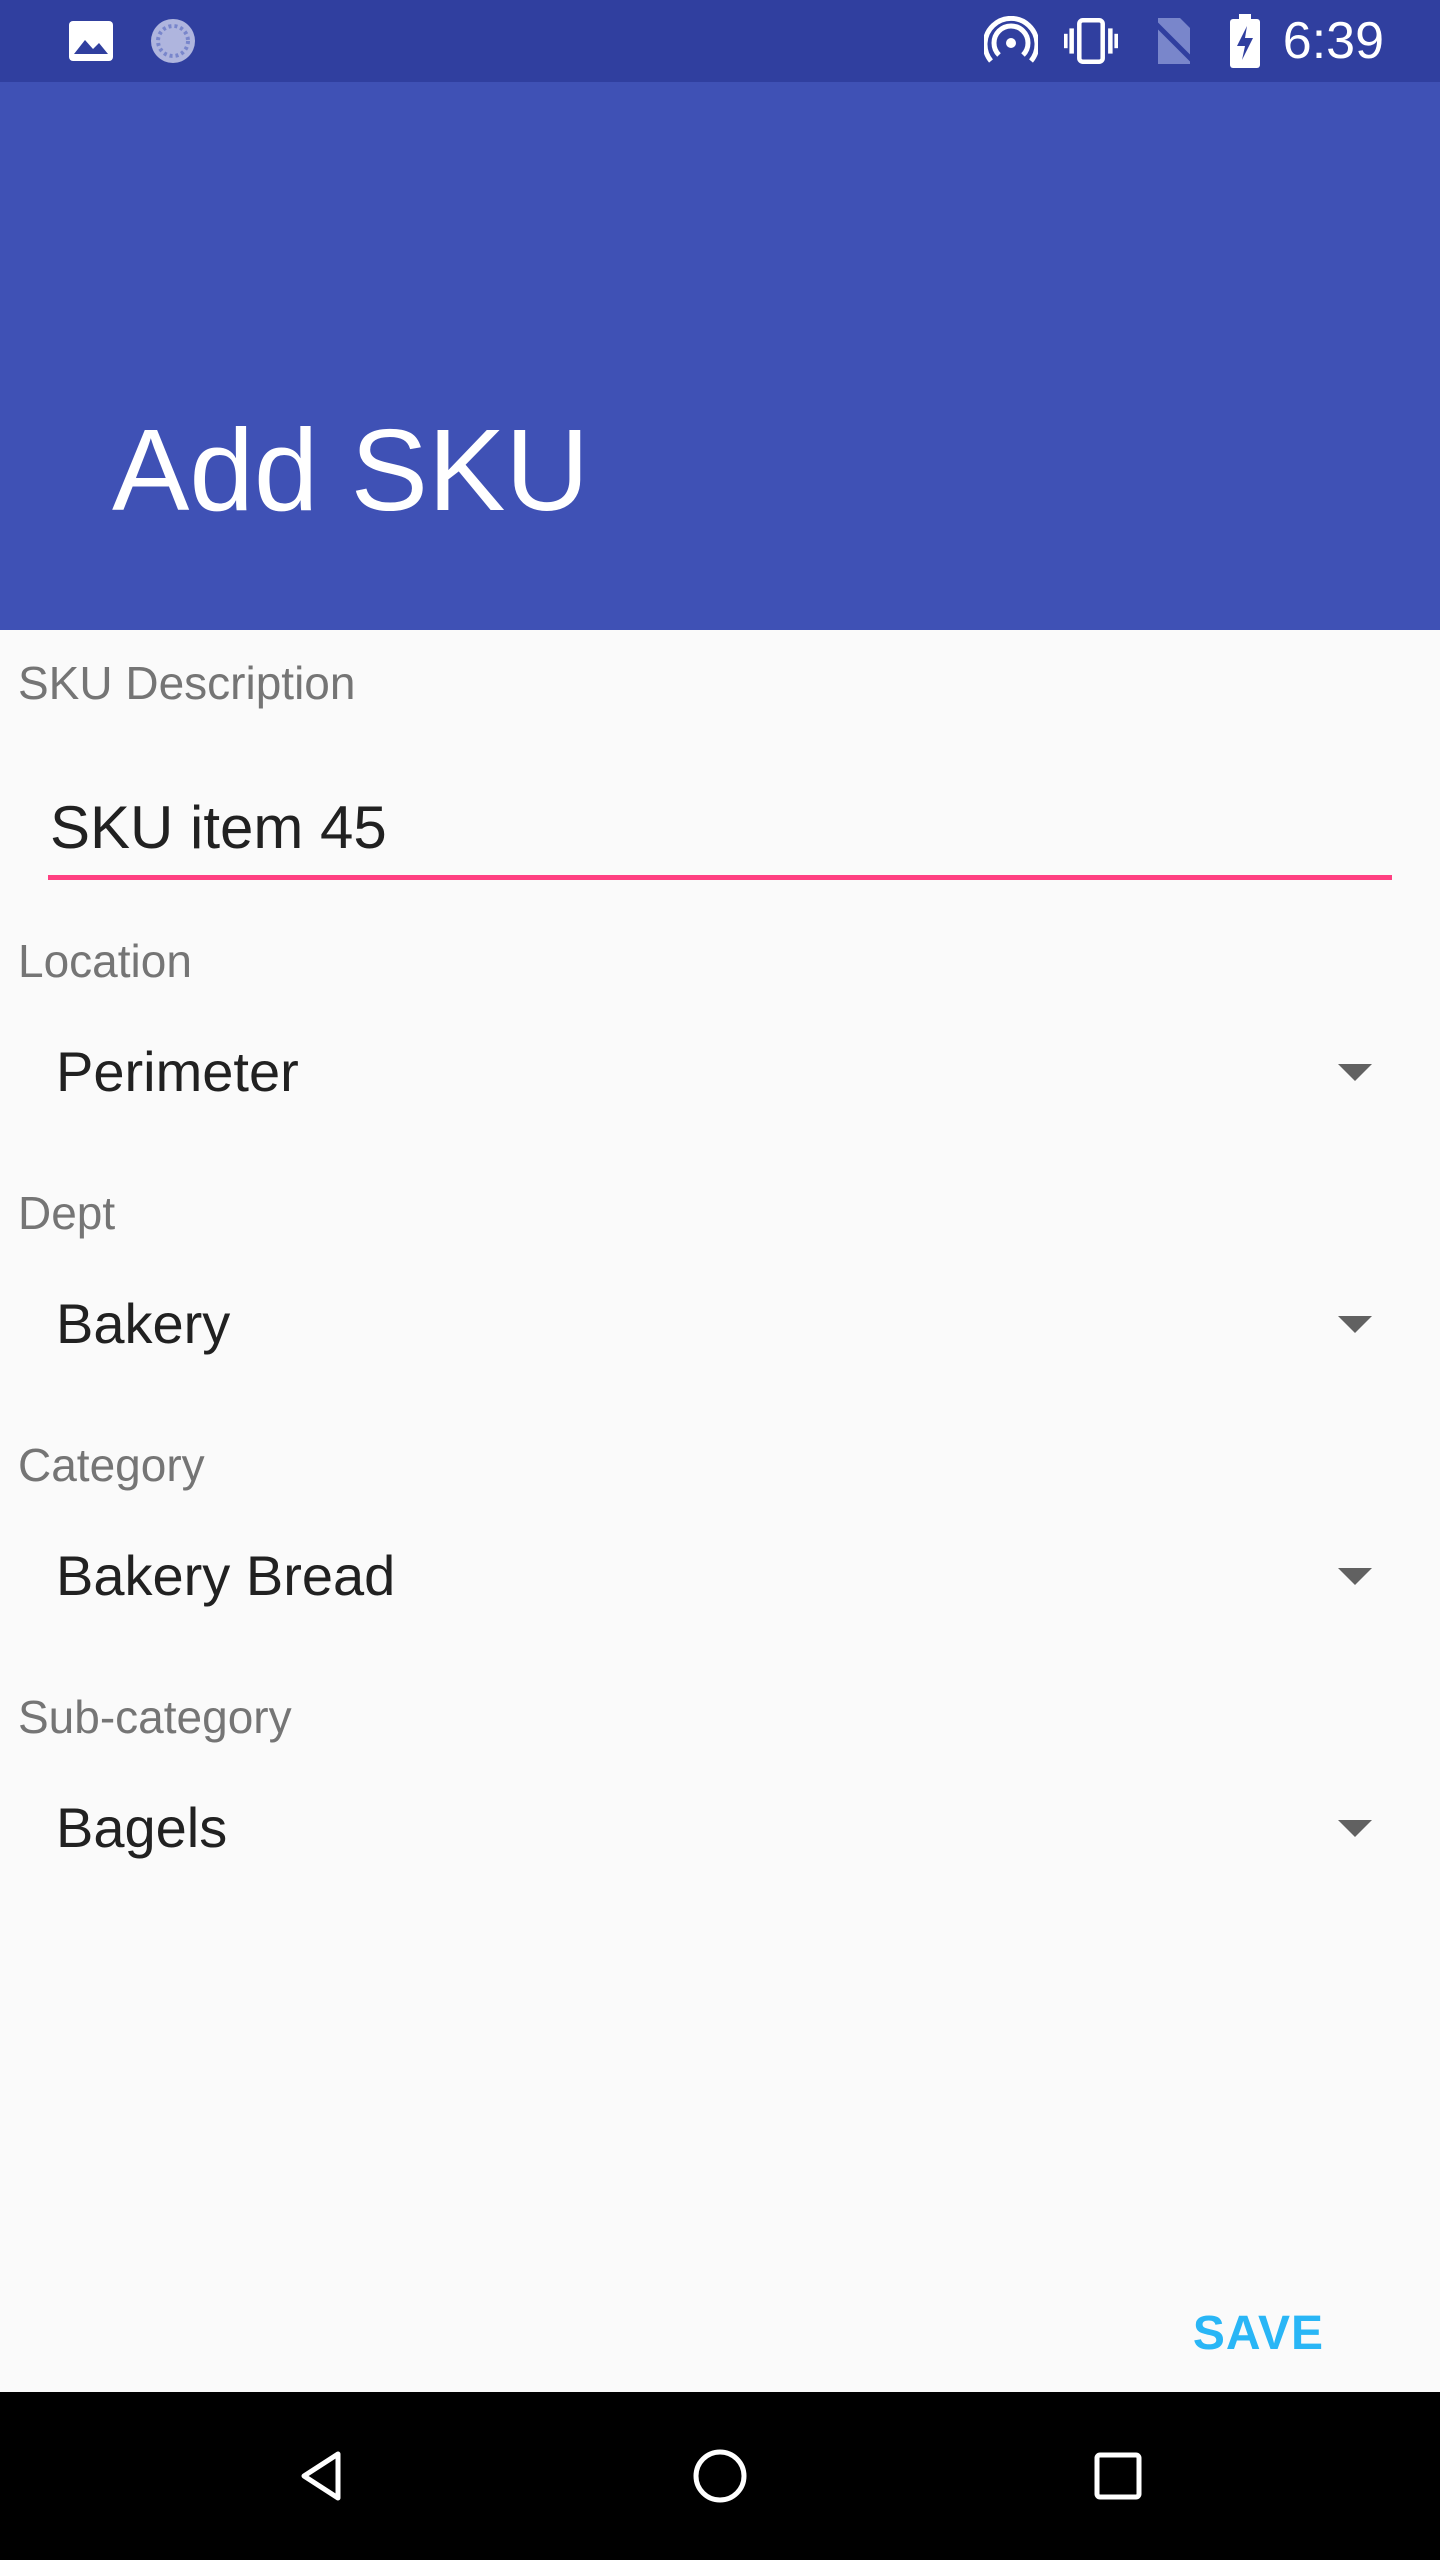 The image size is (1440, 2560). I want to click on category-value: Bakery Bread, so click(226, 1575).